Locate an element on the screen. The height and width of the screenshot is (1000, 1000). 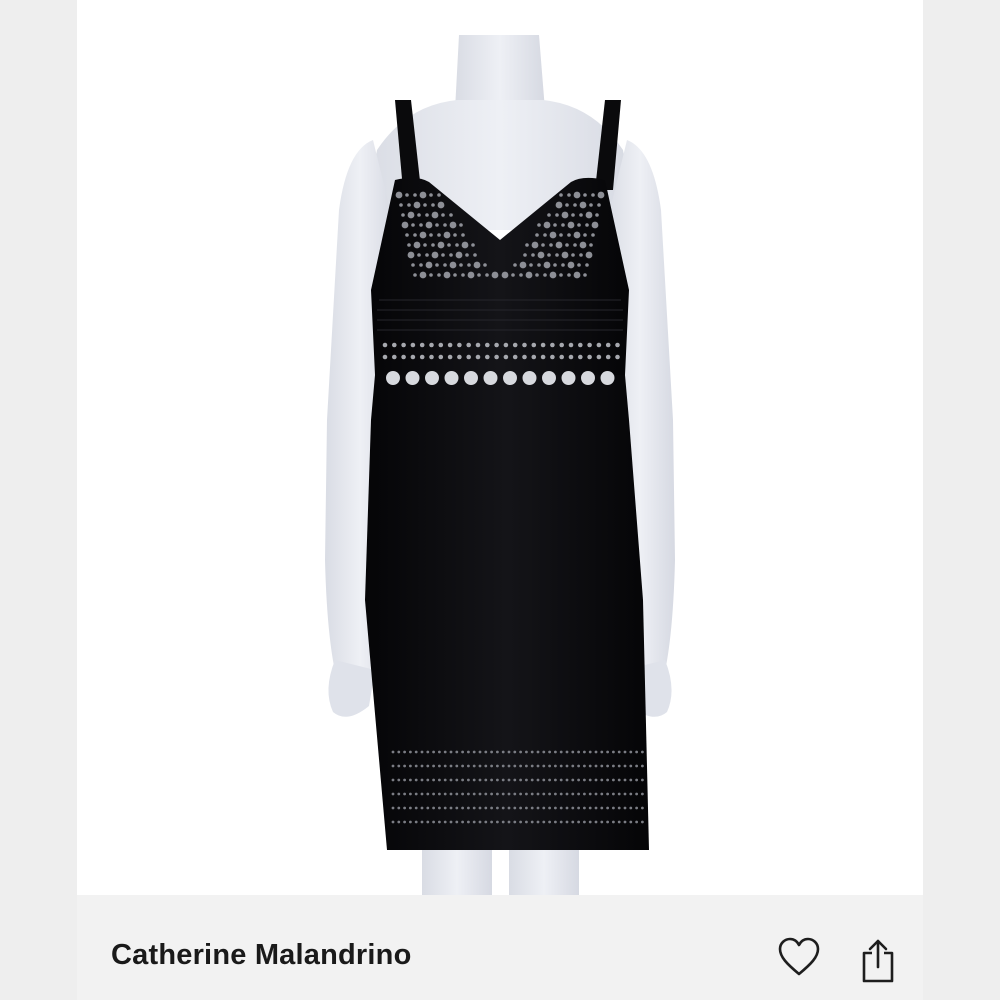
share-icon is located at coordinates (878, 963).